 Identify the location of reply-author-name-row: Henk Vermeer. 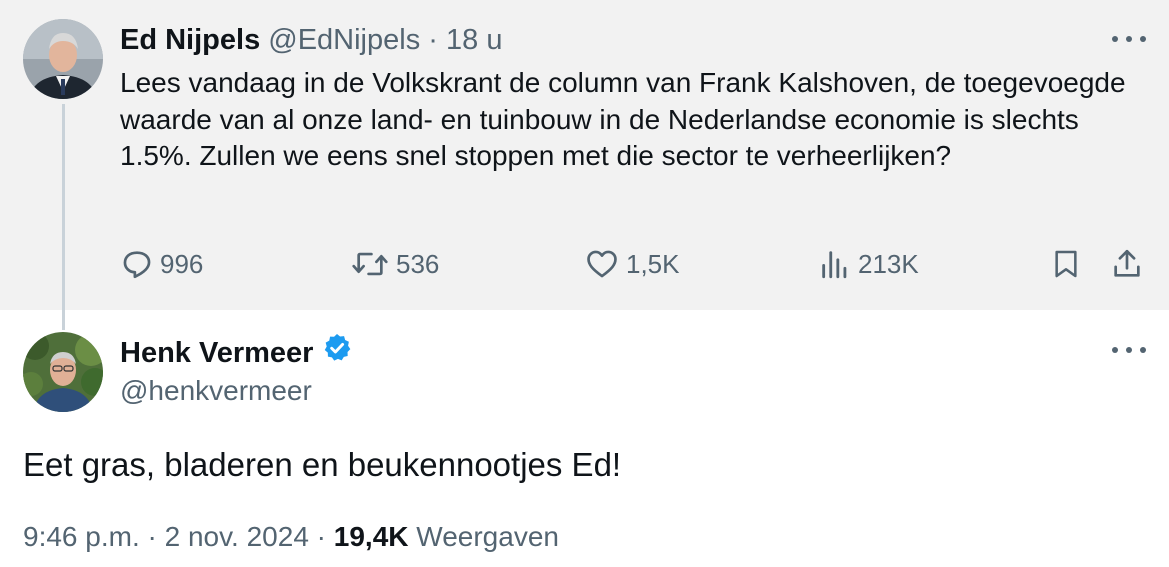
(236, 352).